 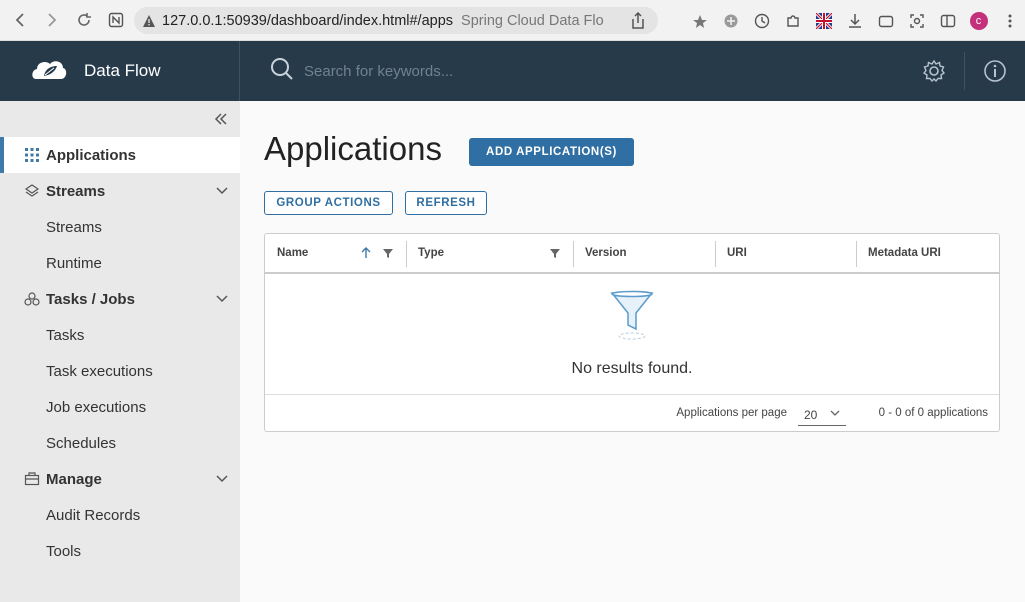 What do you see at coordinates (934, 71) in the screenshot?
I see `settings-gear-icon` at bounding box center [934, 71].